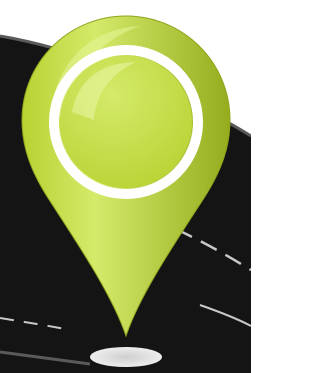 This screenshot has width=320, height=373. I want to click on pin-shadow, so click(126, 357).